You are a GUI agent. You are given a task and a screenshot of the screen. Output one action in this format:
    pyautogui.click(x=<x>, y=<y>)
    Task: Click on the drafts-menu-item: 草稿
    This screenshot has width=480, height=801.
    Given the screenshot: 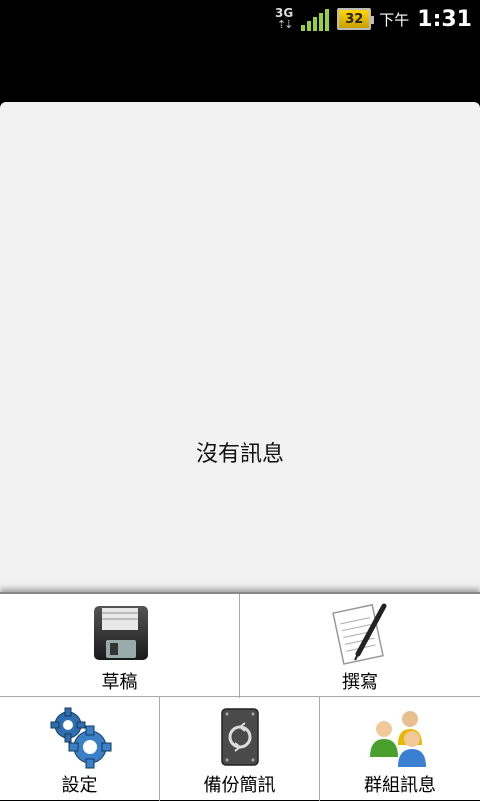 What is the action you would take?
    pyautogui.click(x=120, y=646)
    